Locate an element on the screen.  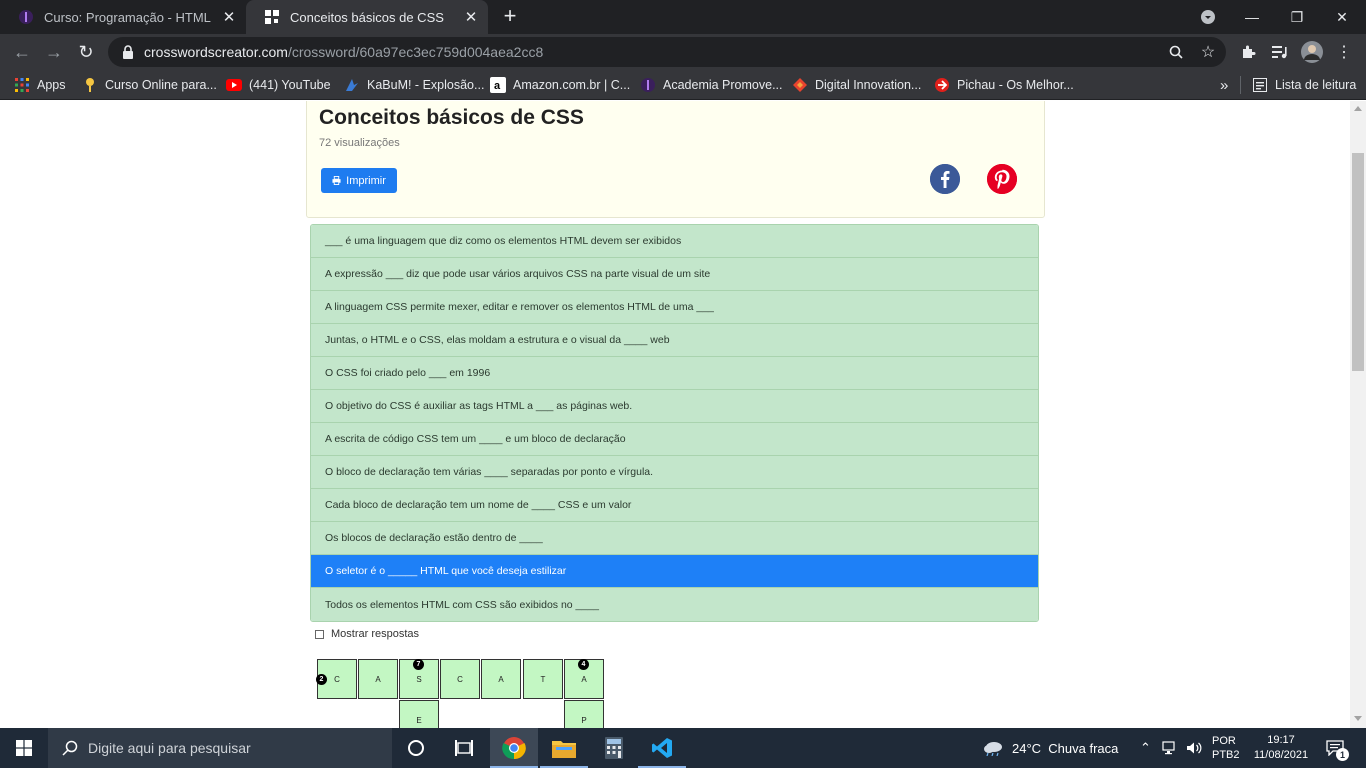
calculator-icon is located at coordinates (614, 748).